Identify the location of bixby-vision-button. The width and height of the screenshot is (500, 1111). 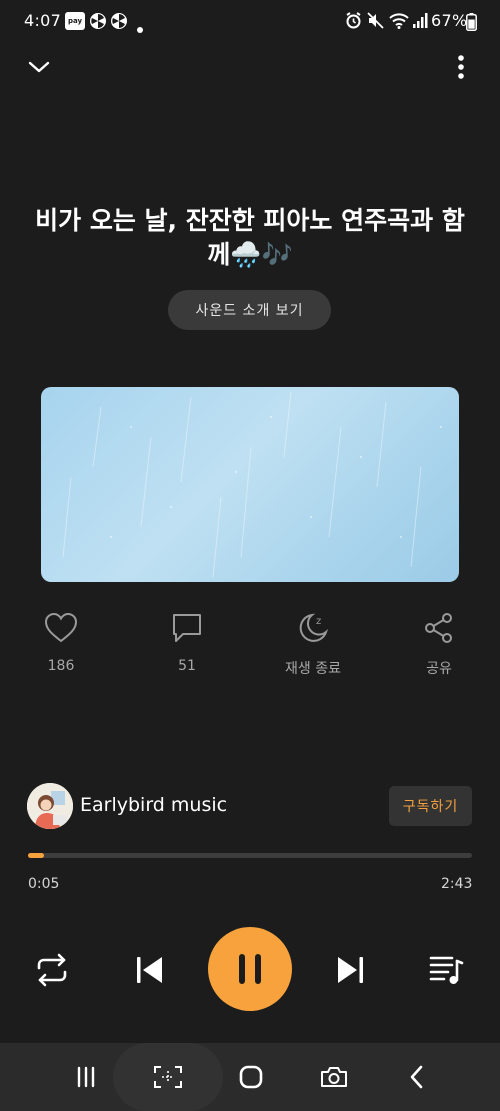
(168, 1077).